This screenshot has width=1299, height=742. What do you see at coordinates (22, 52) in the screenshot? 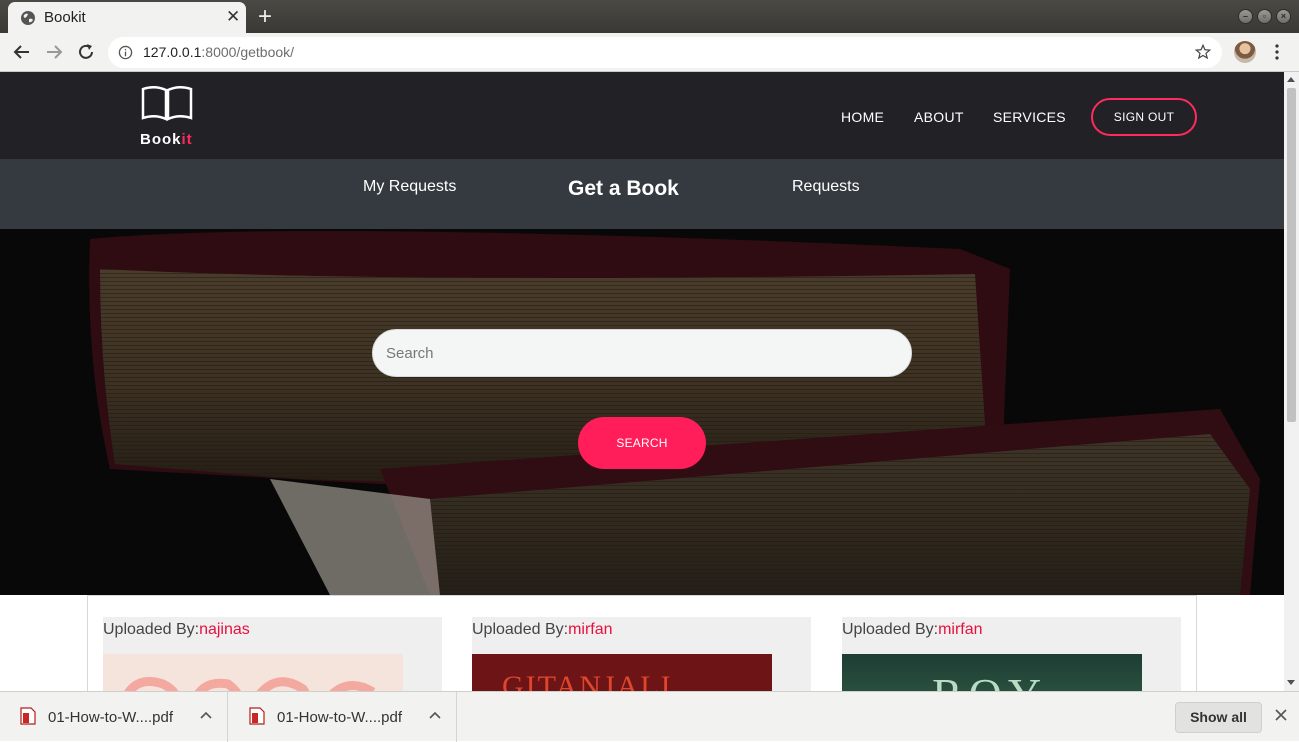
I see `back-arrow-icon` at bounding box center [22, 52].